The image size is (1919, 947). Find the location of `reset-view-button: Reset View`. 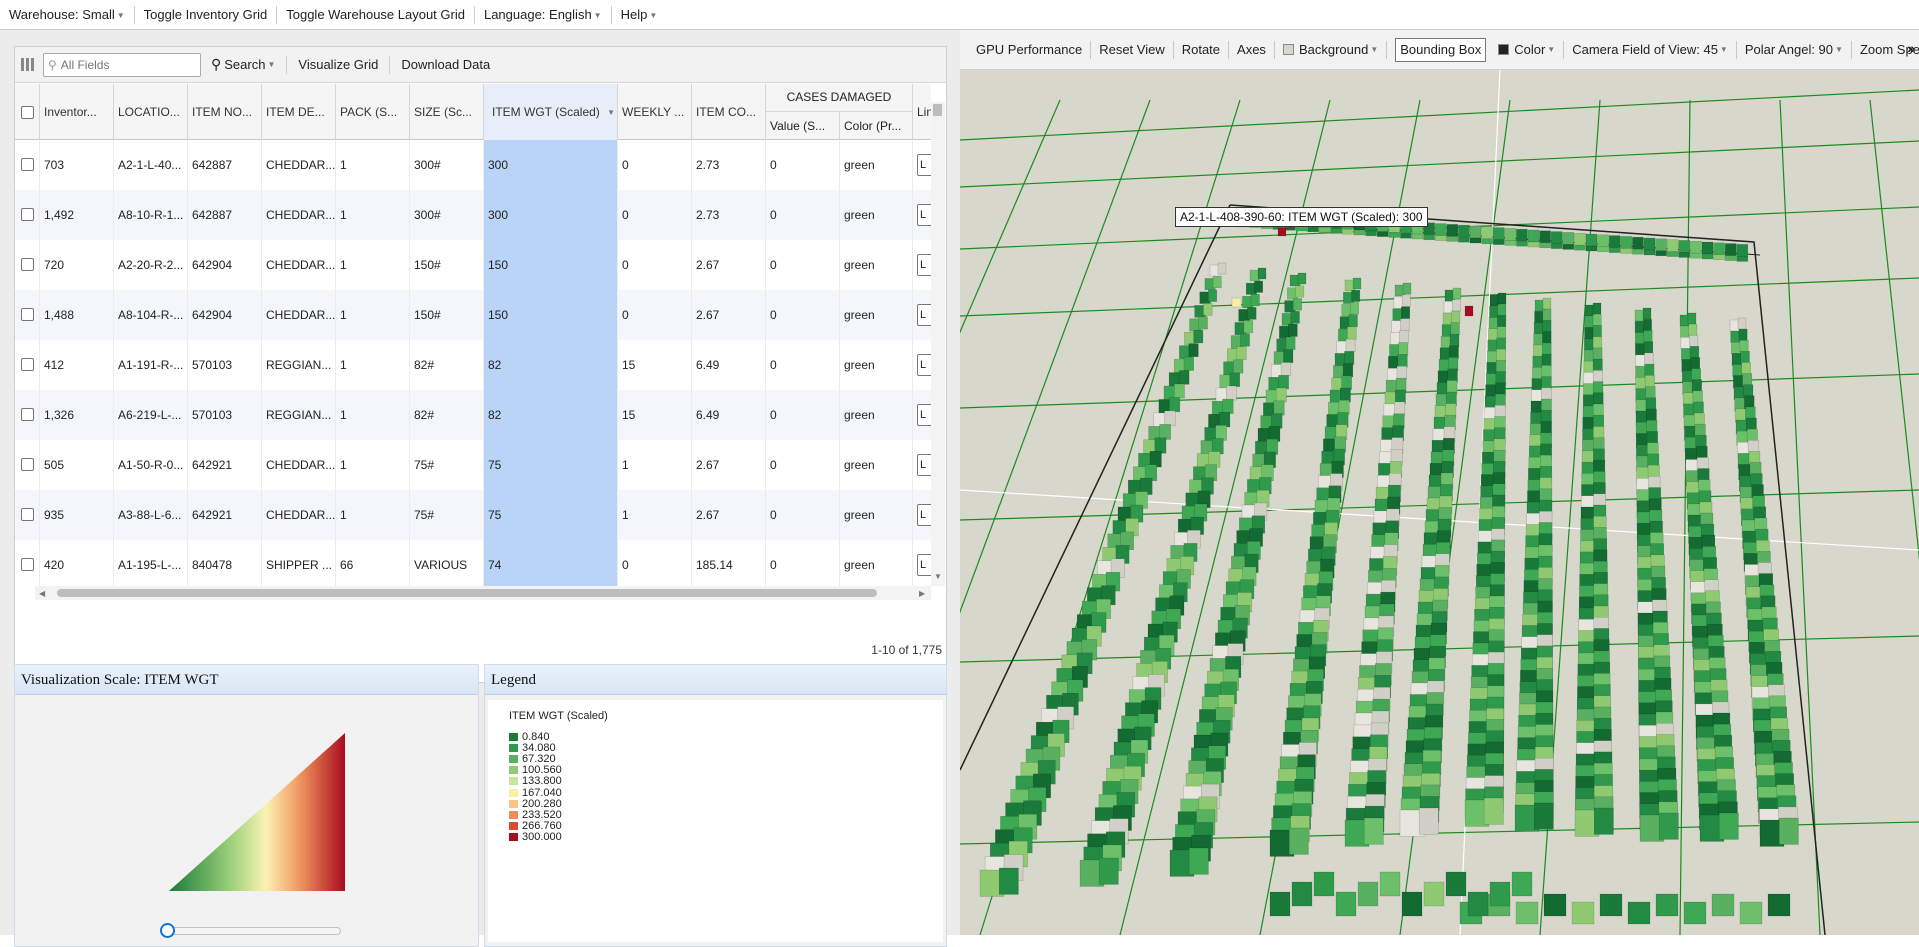

reset-view-button: Reset View is located at coordinates (1132, 49).